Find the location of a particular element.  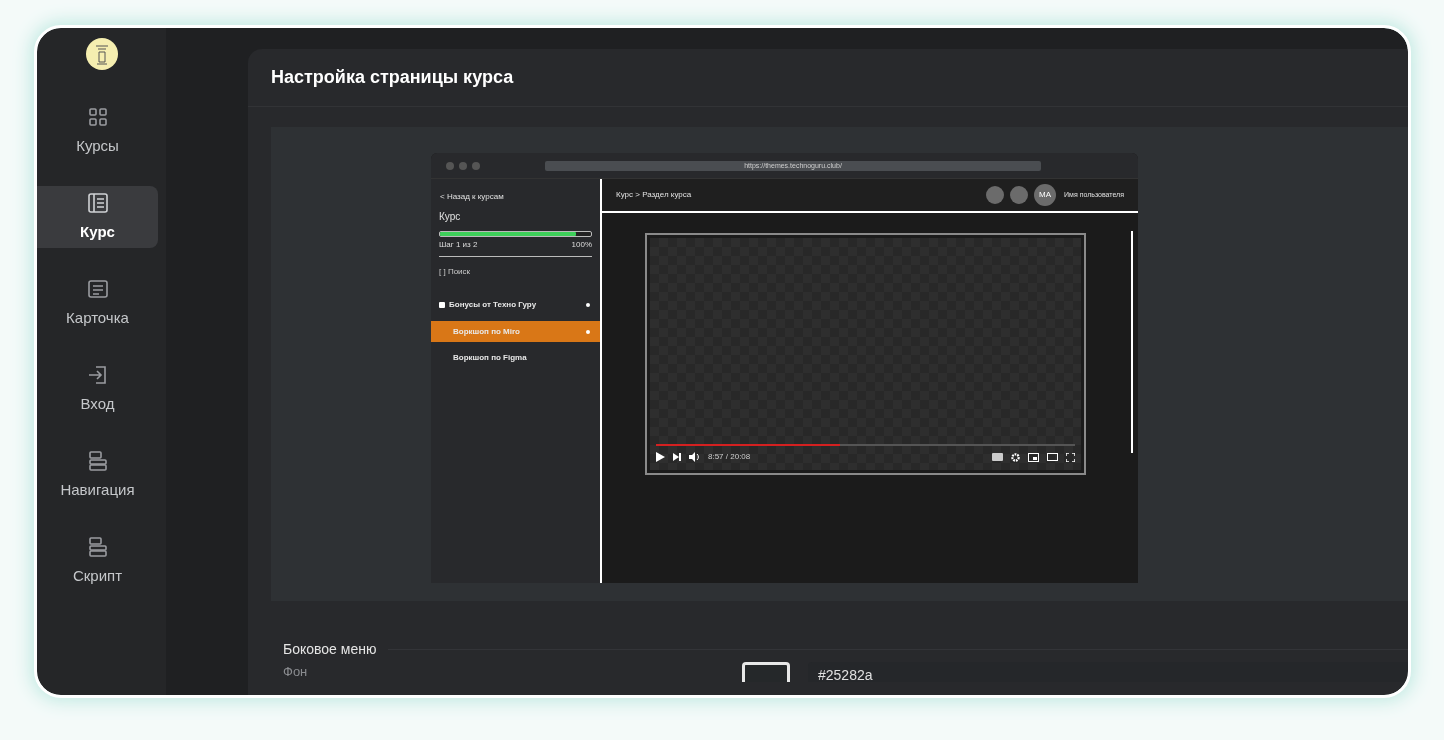

sidebar-item: Карточка is located at coordinates (97, 303).